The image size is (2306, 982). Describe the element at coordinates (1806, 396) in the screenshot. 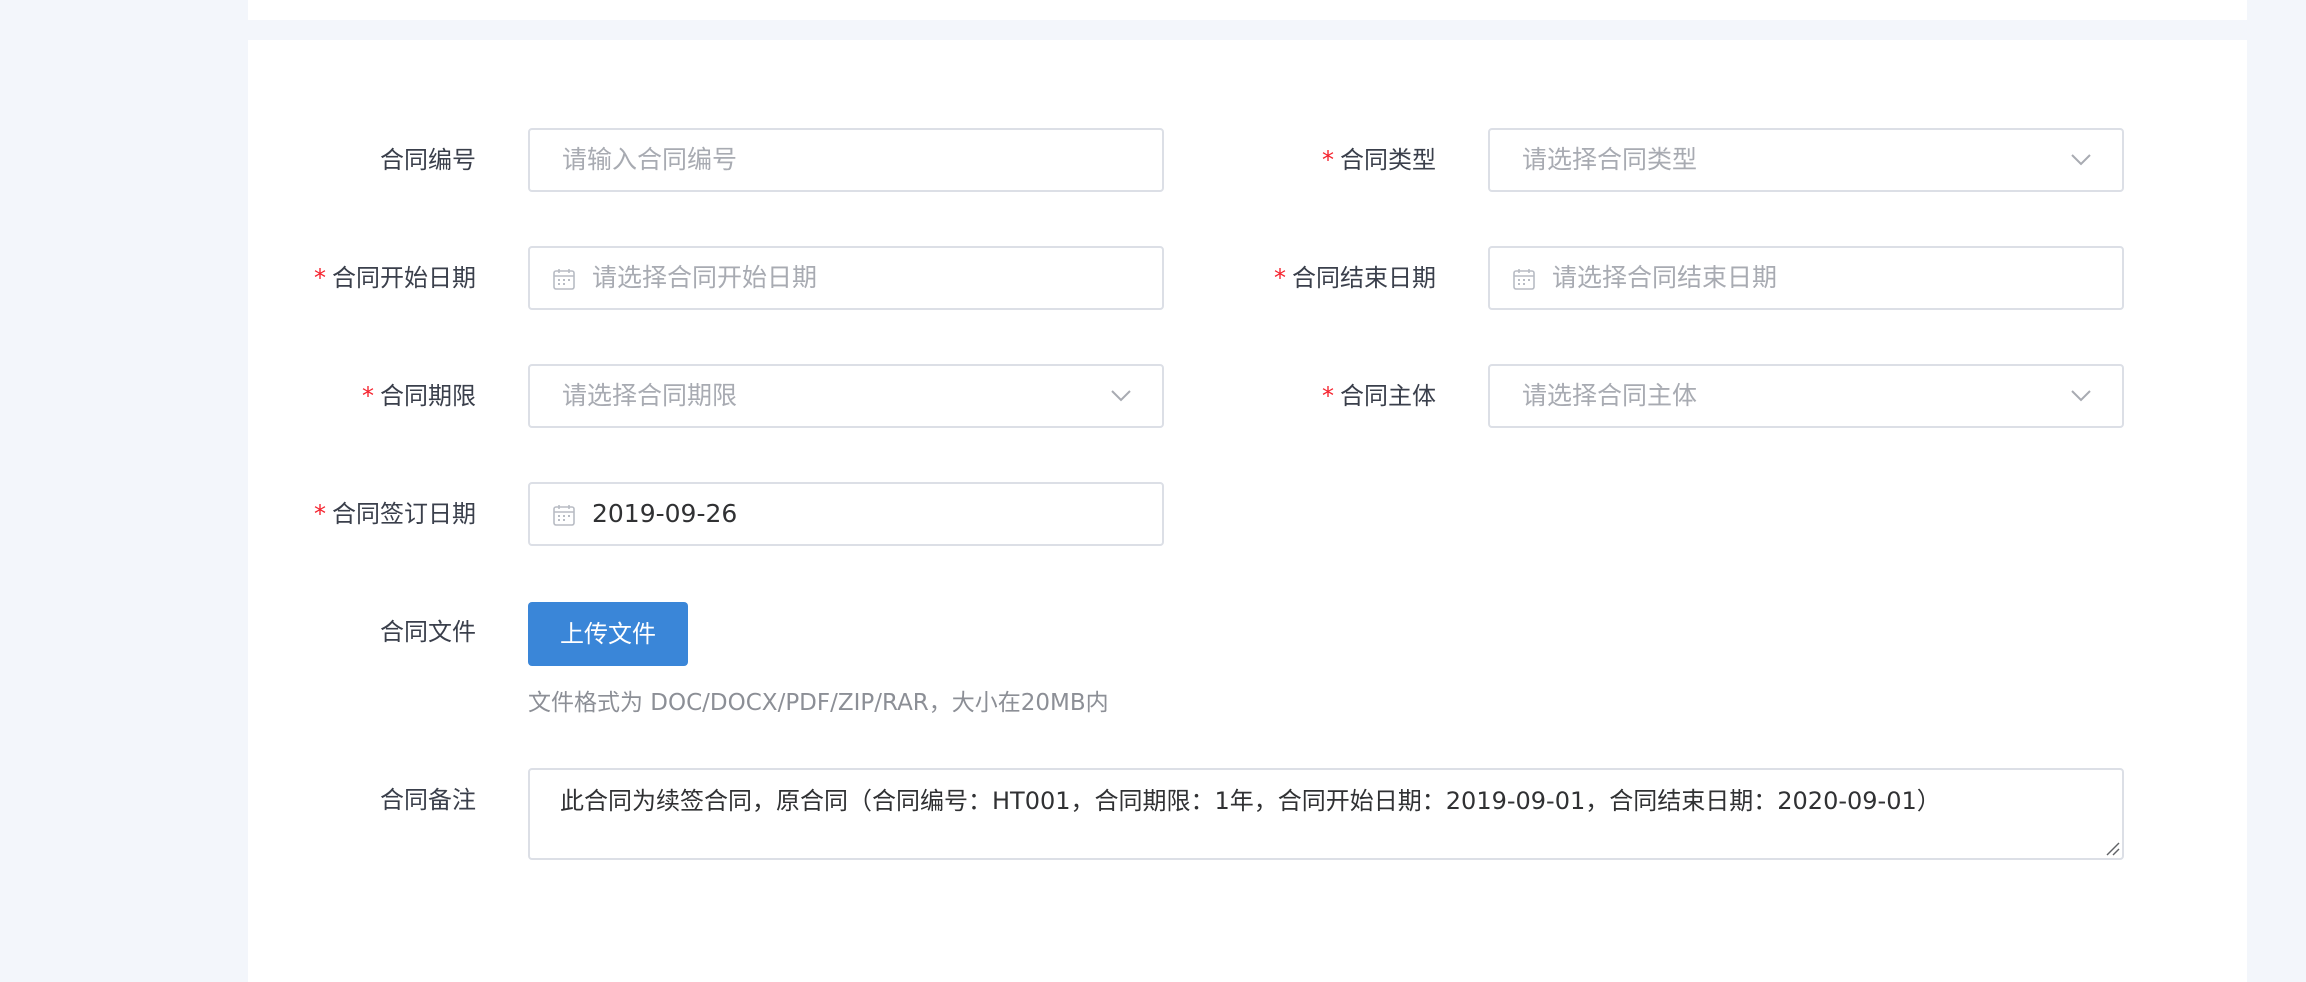

I see `subject-select: 请选择合同主体` at that location.